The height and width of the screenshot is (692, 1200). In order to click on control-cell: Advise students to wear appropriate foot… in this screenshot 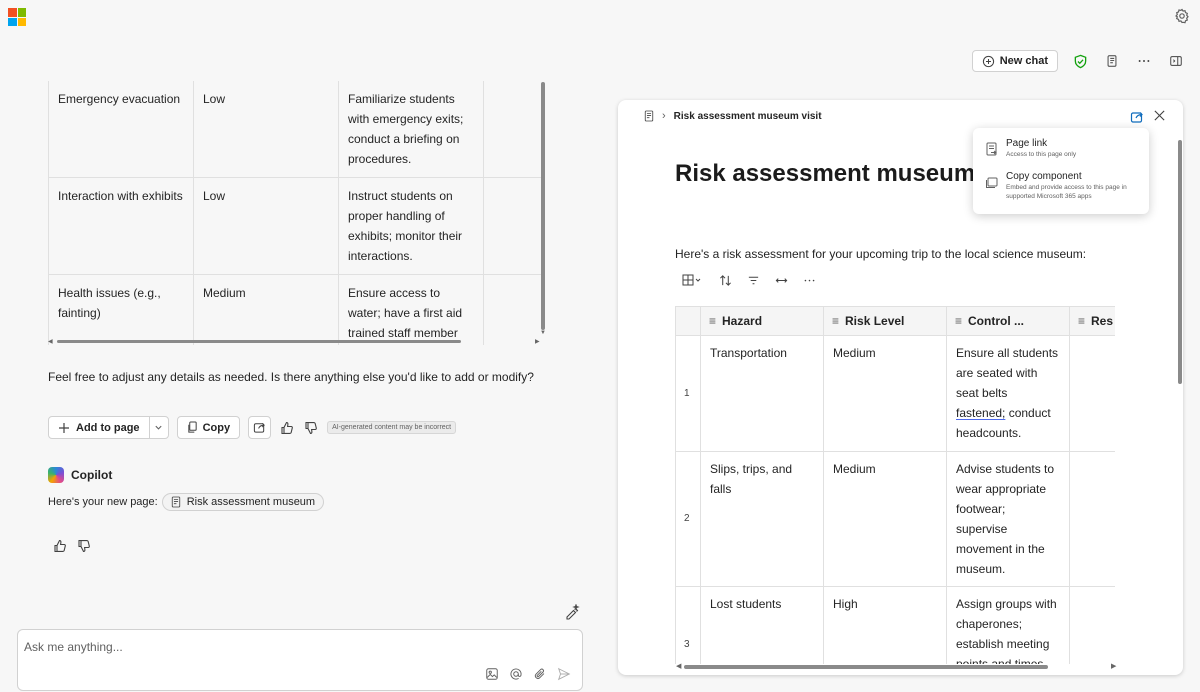, I will do `click(1008, 519)`.